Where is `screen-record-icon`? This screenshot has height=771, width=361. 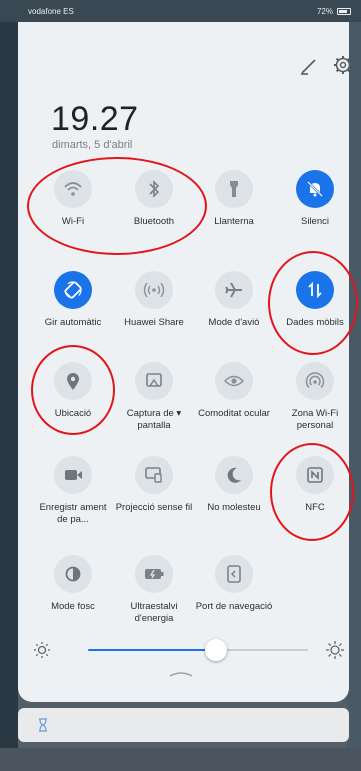
screen-record-icon is located at coordinates (73, 475).